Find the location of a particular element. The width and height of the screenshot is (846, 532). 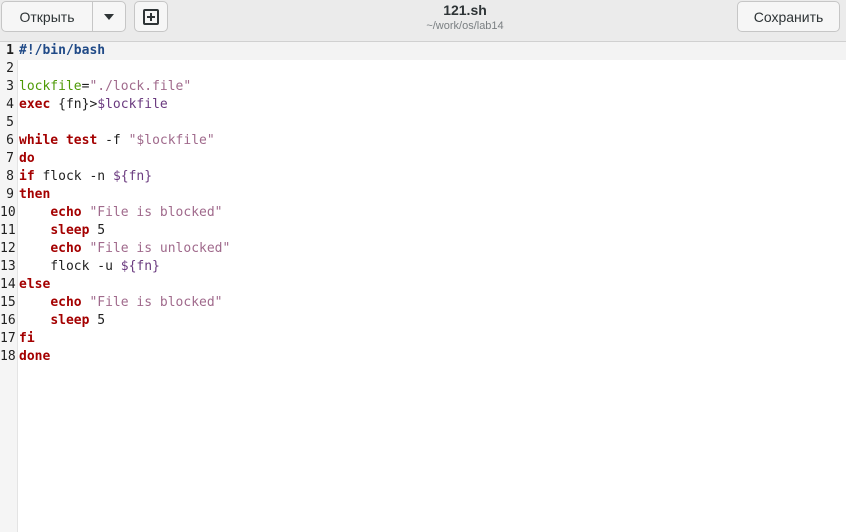

code-token: fi is located at coordinates (27, 338).